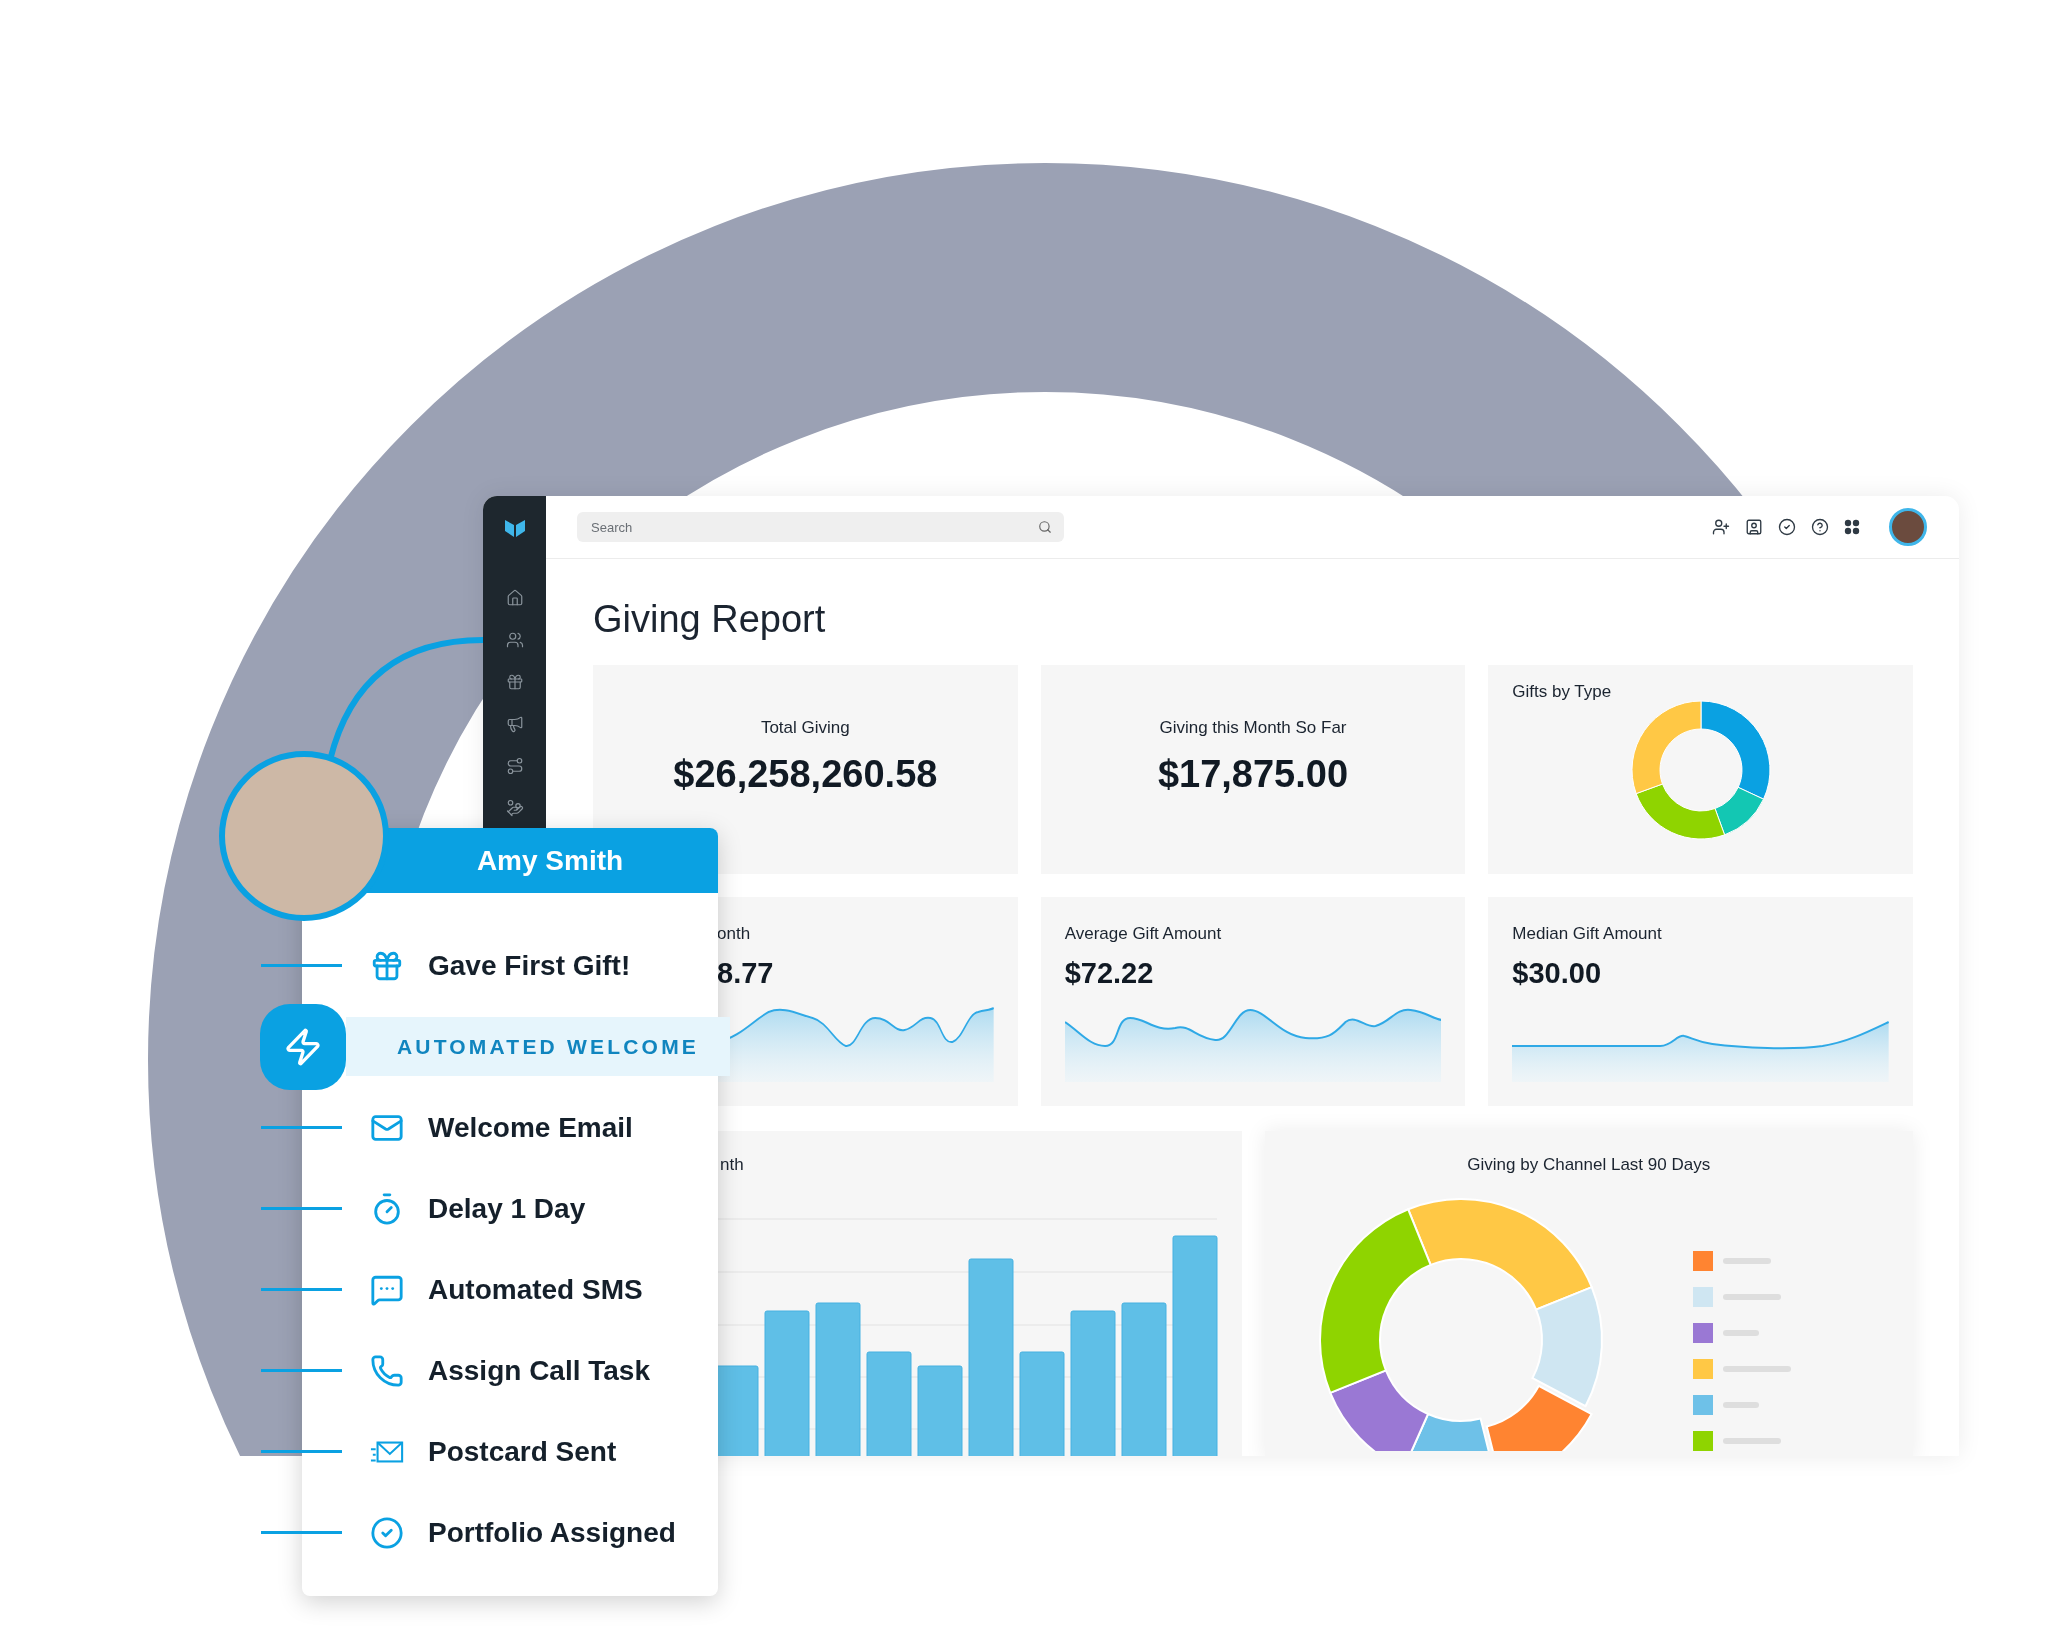  What do you see at coordinates (514, 598) in the screenshot?
I see `home-icon` at bounding box center [514, 598].